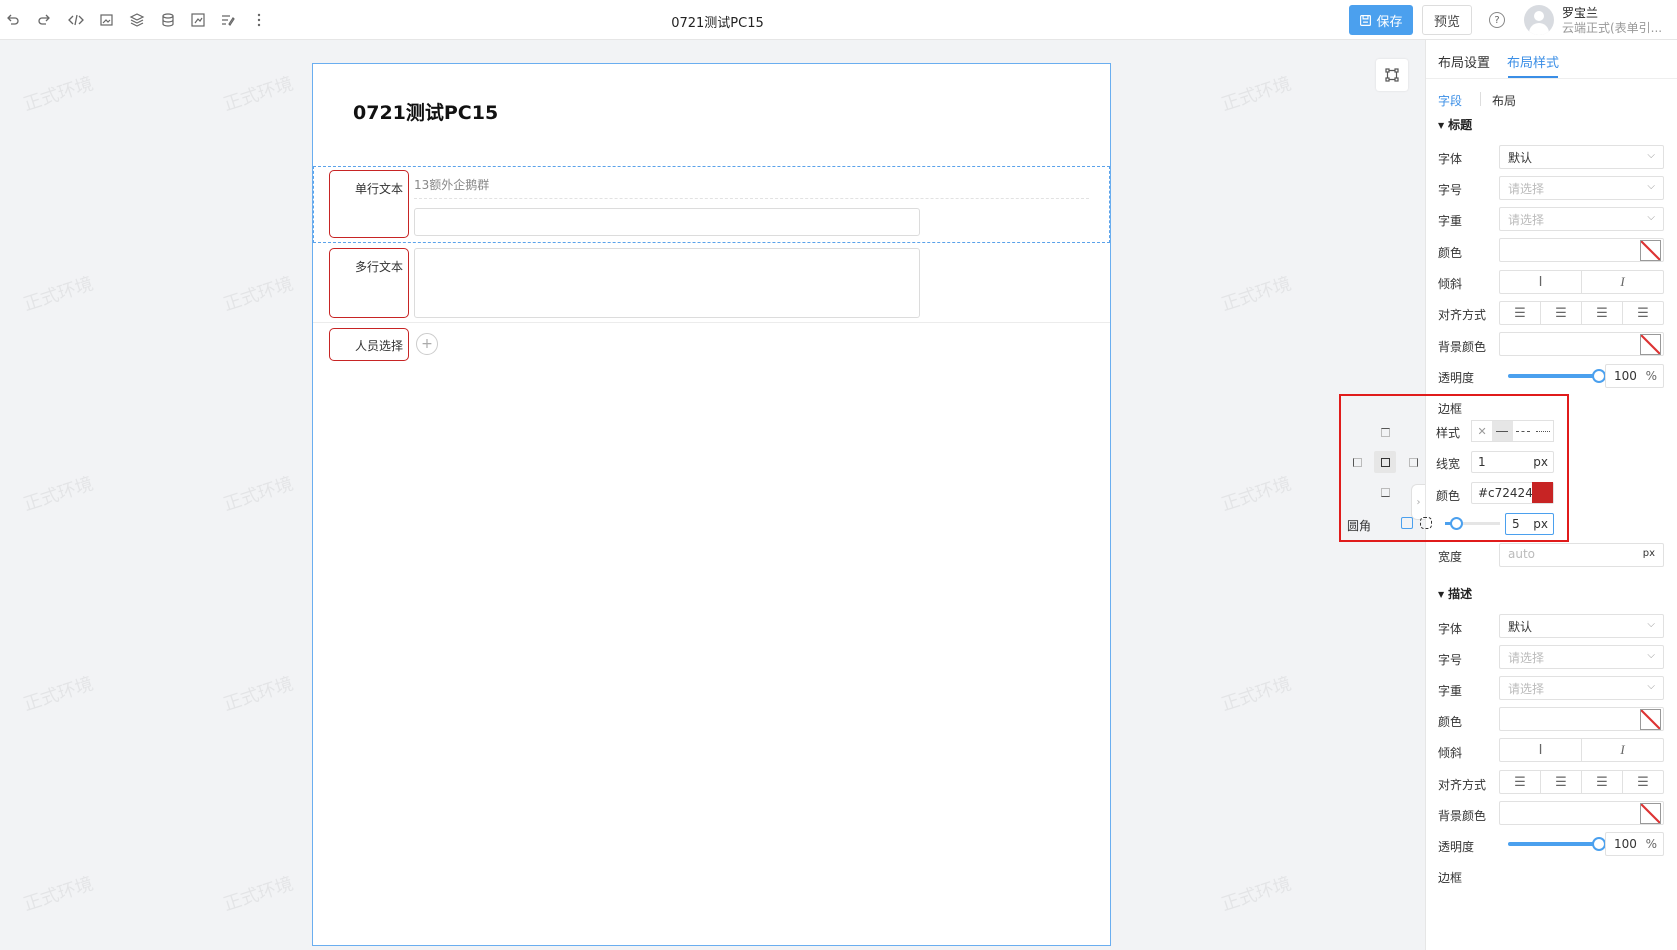  I want to click on desc-opacity-label: 透明度, so click(1456, 847).